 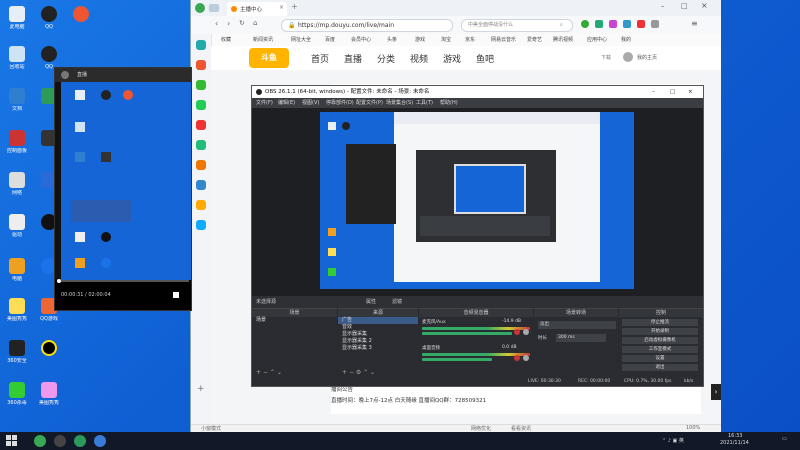 What do you see at coordinates (693, 428) in the screenshot?
I see `zoom-level: 100%` at bounding box center [693, 428].